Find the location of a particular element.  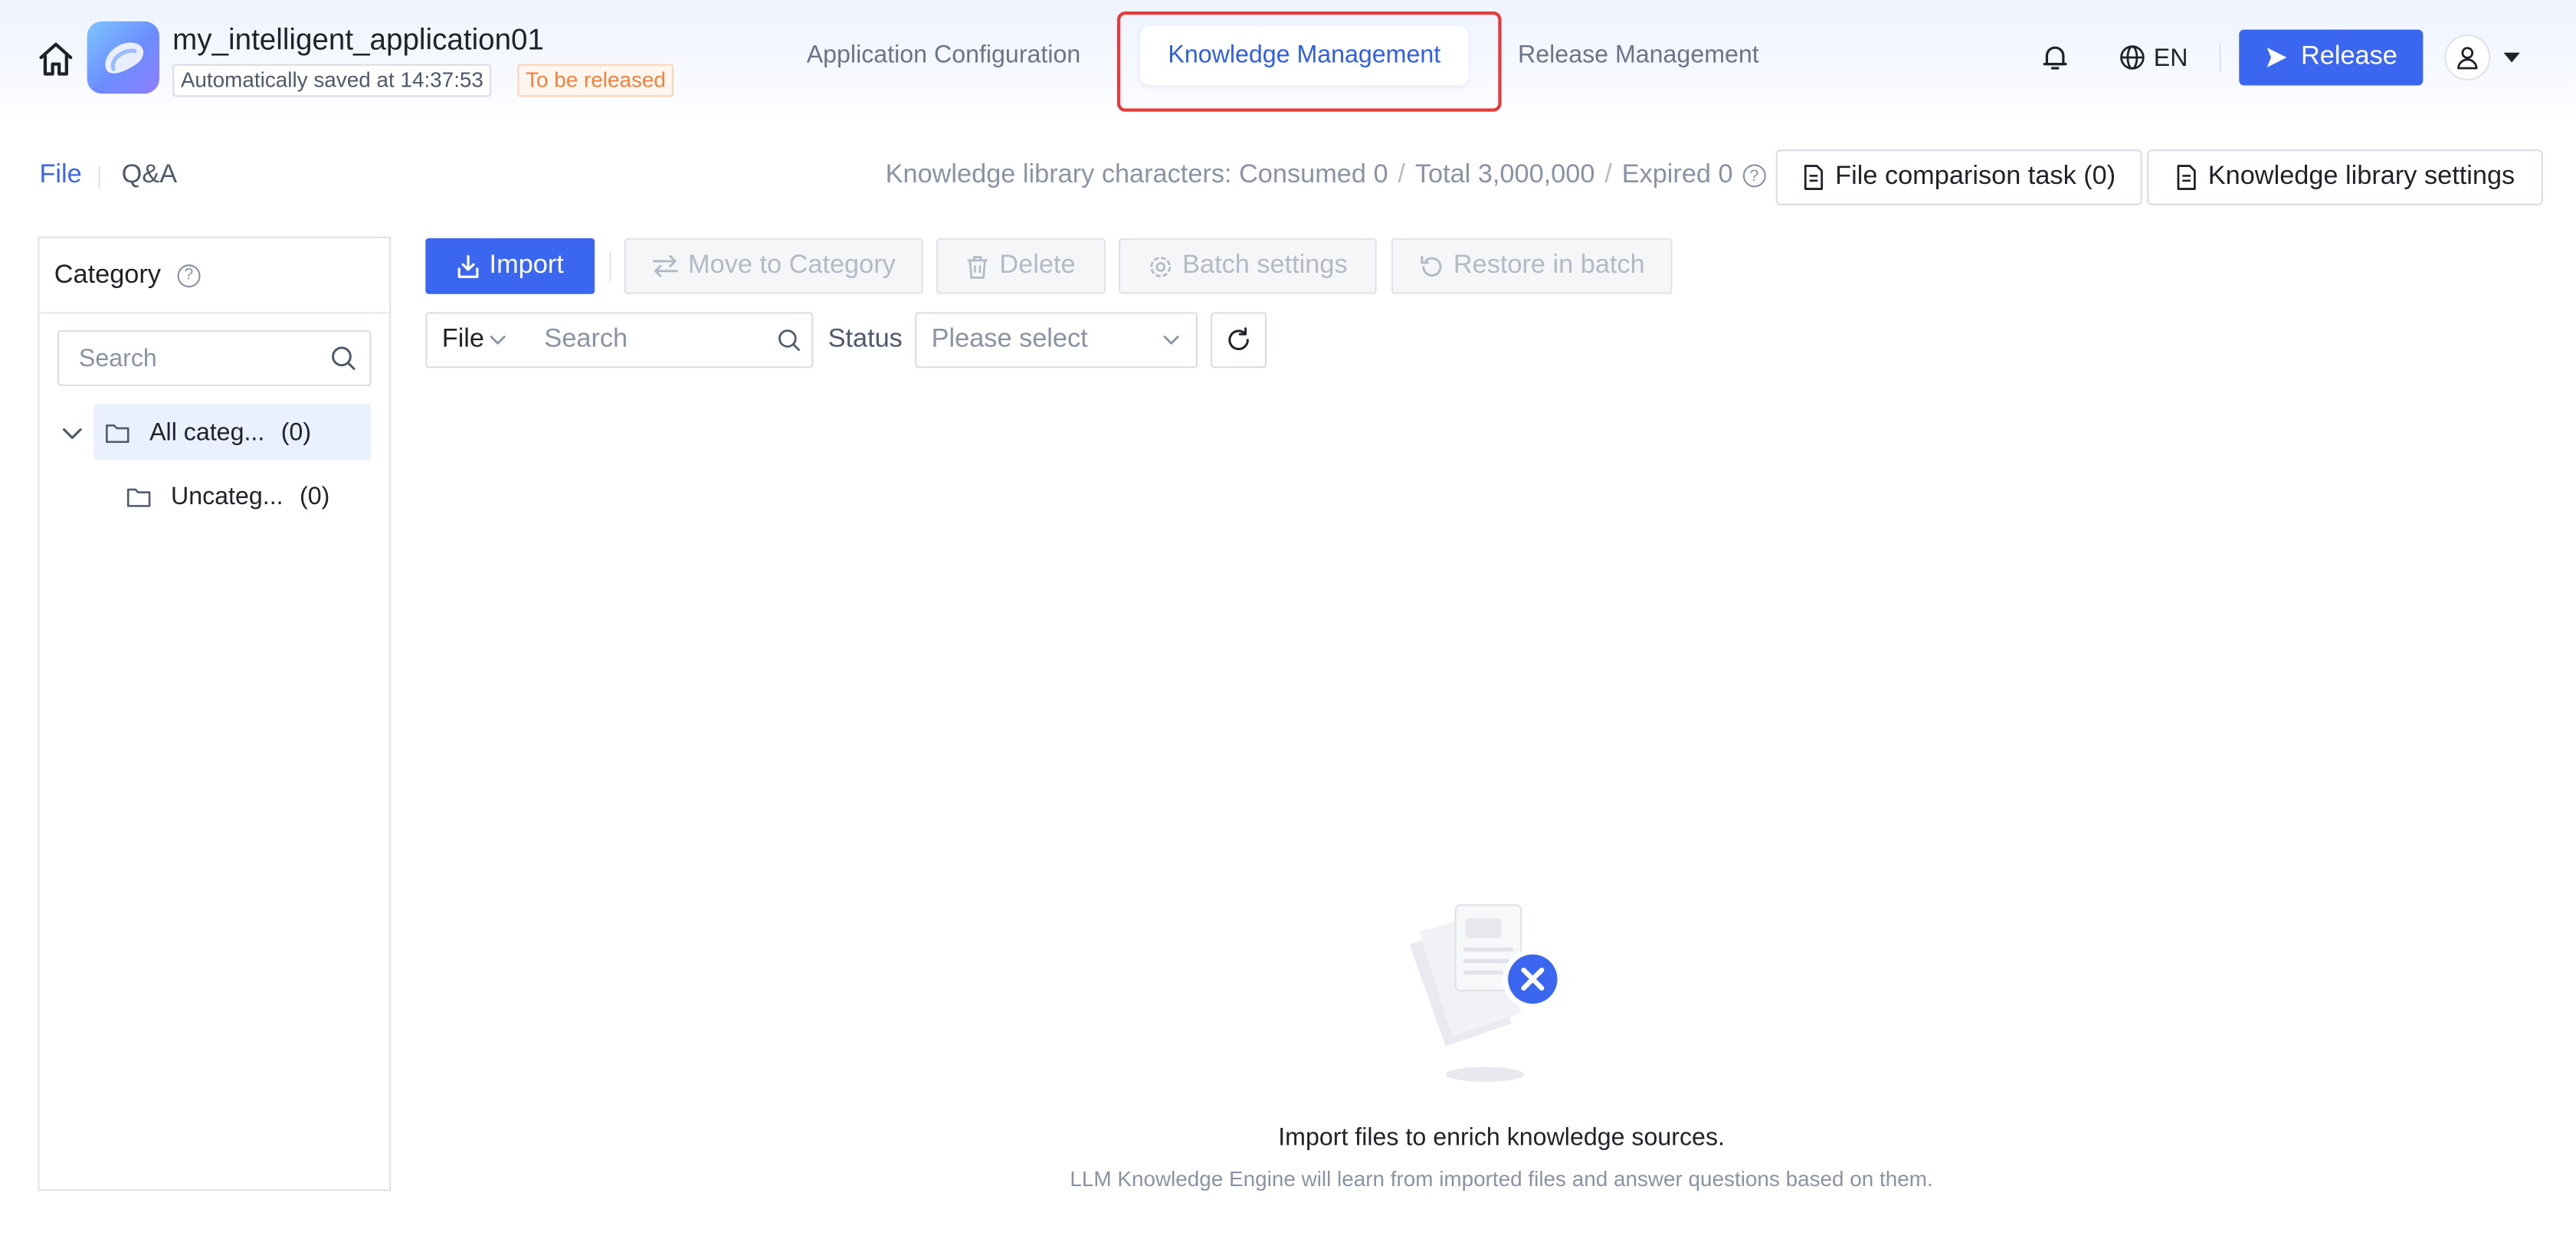

status-select-placeholder: Please select is located at coordinates (1010, 339).